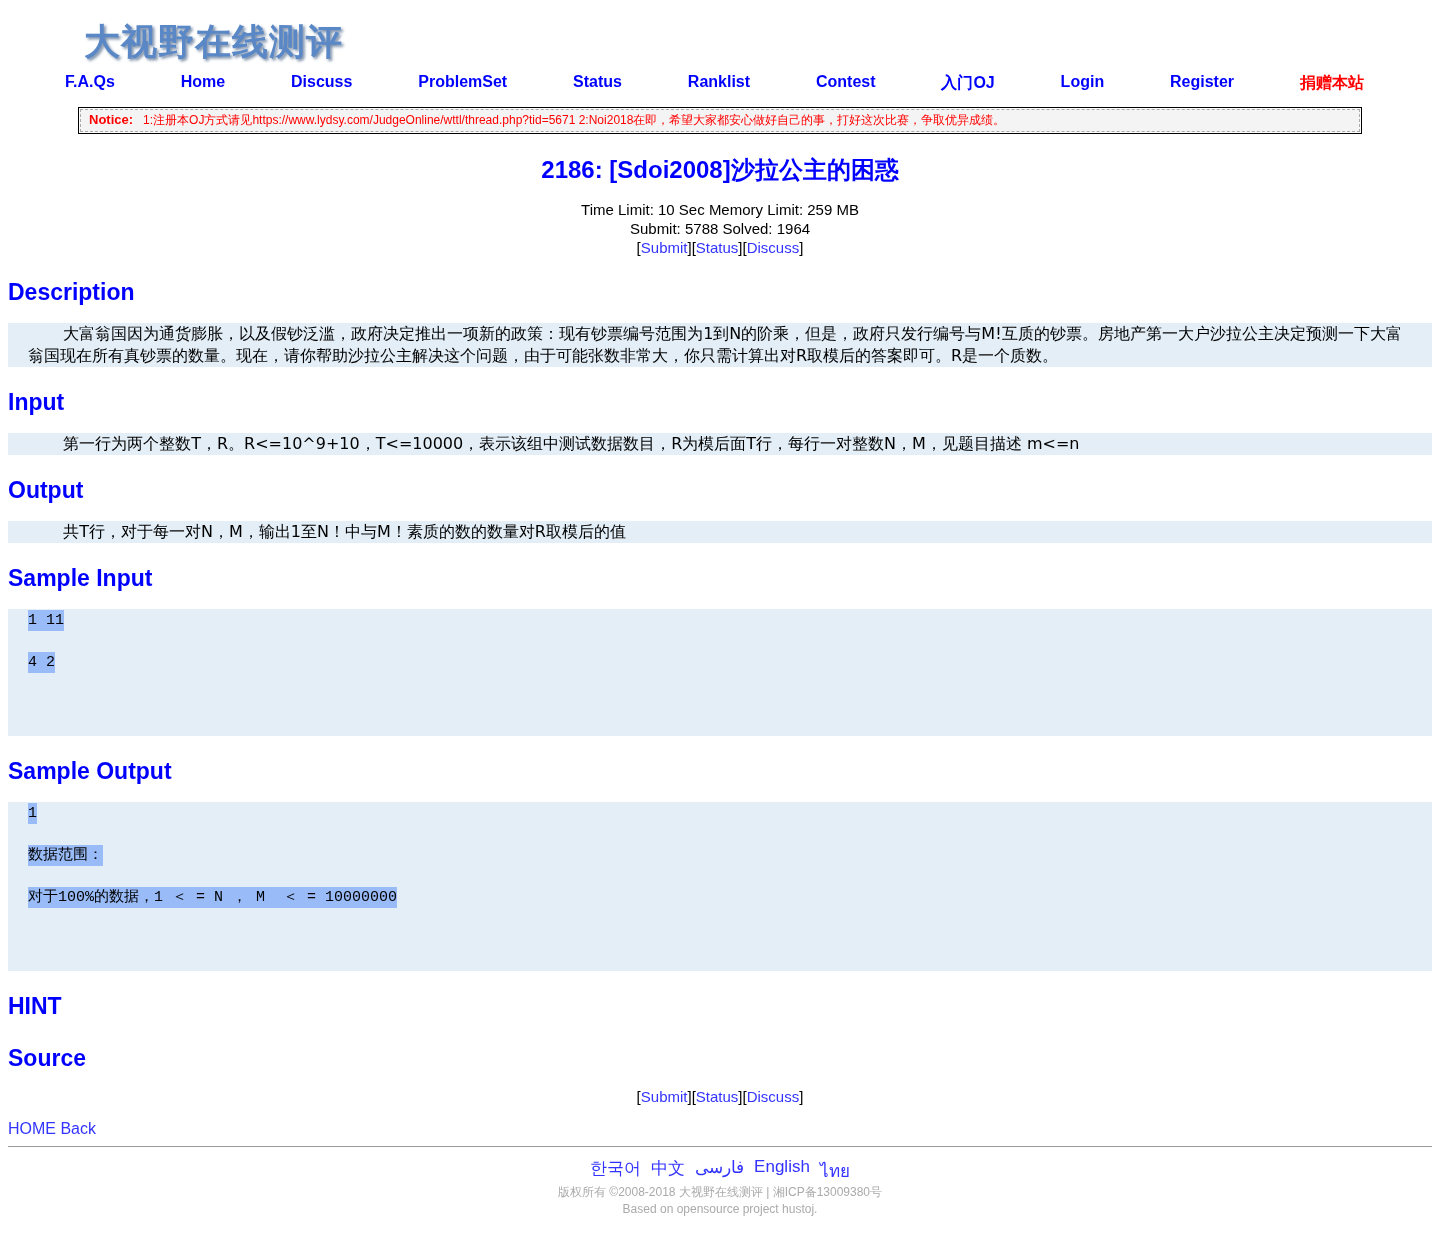  What do you see at coordinates (720, 1192) in the screenshot?
I see `copyright-text: 版权所有 ©2008-2018 大视野在线测评 | 湘ICP备13009380号` at bounding box center [720, 1192].